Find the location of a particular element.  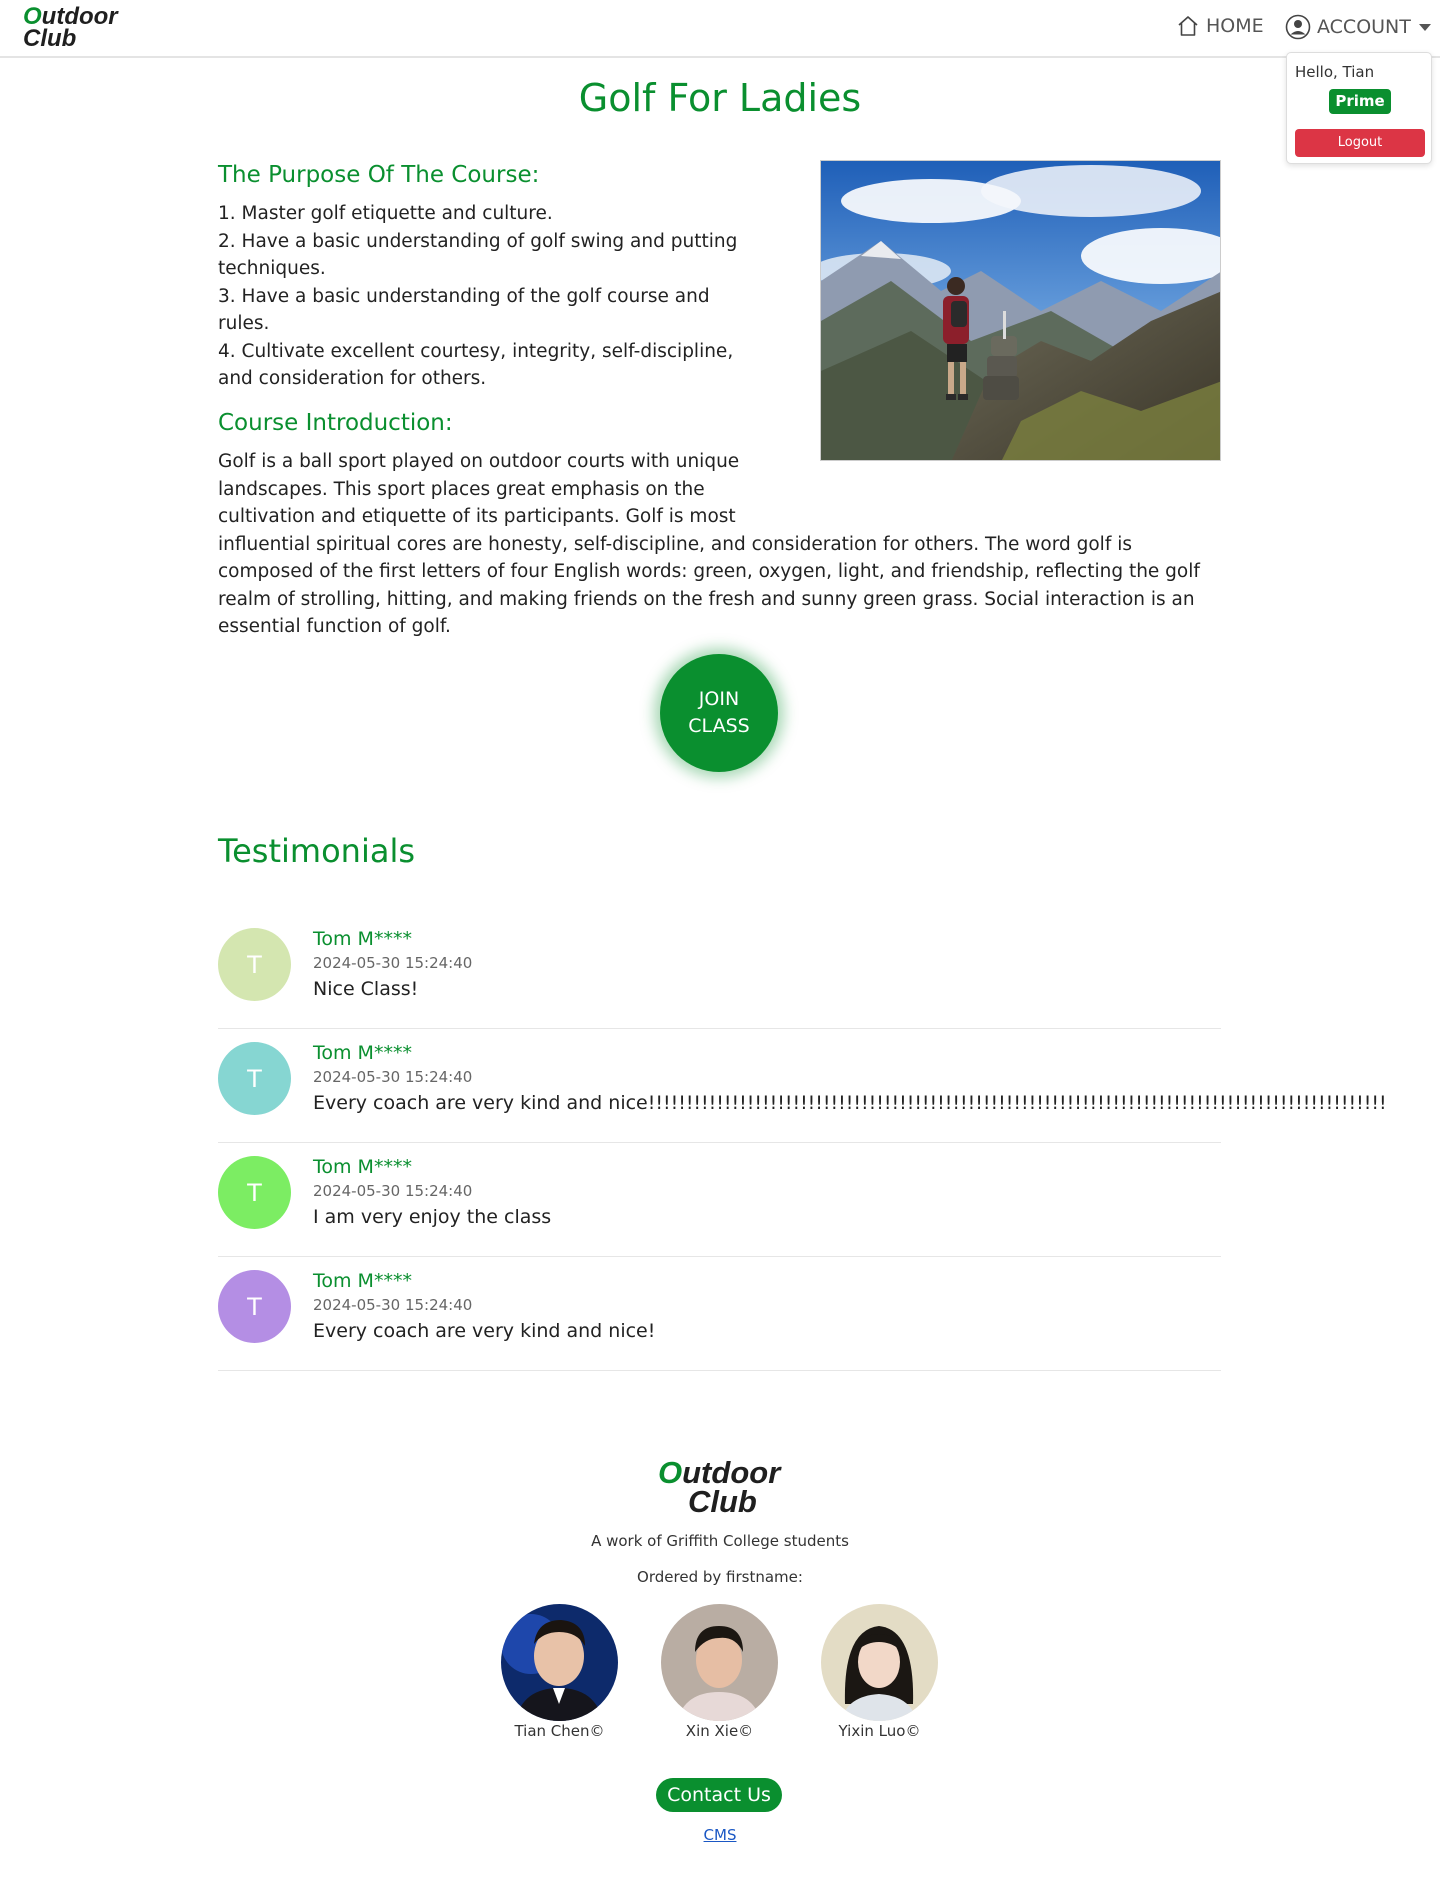

join-button-line1: JOIN is located at coordinates (719, 699).